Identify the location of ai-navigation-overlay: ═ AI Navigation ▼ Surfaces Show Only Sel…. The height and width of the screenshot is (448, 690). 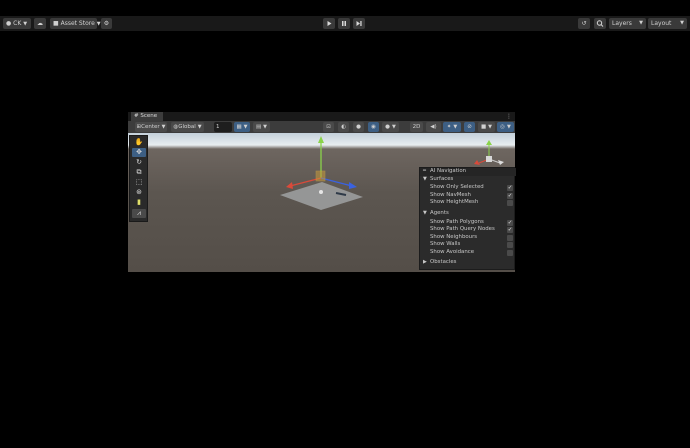
(467, 218).